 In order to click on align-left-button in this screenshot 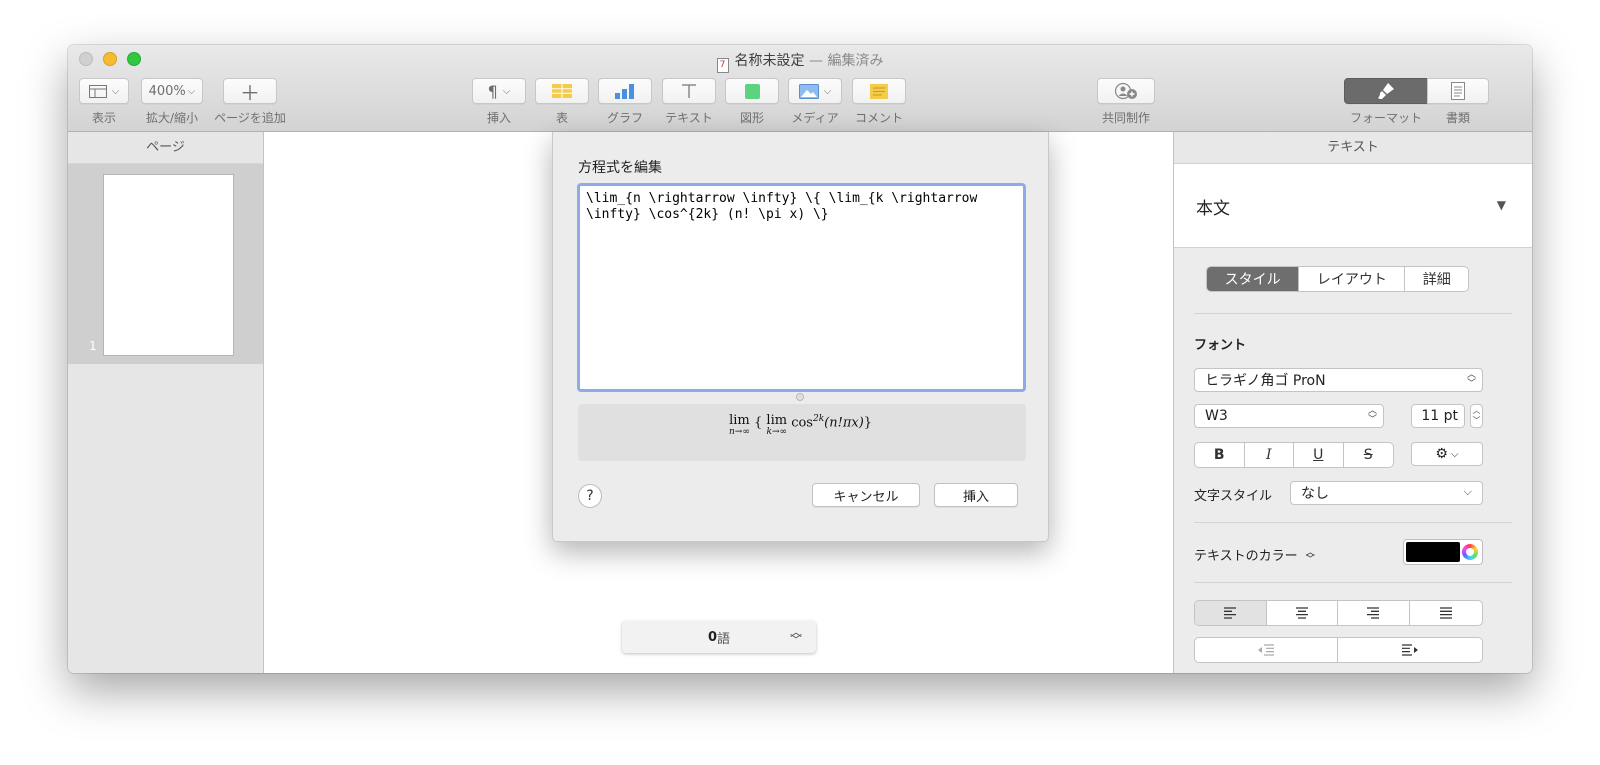, I will do `click(1231, 613)`.